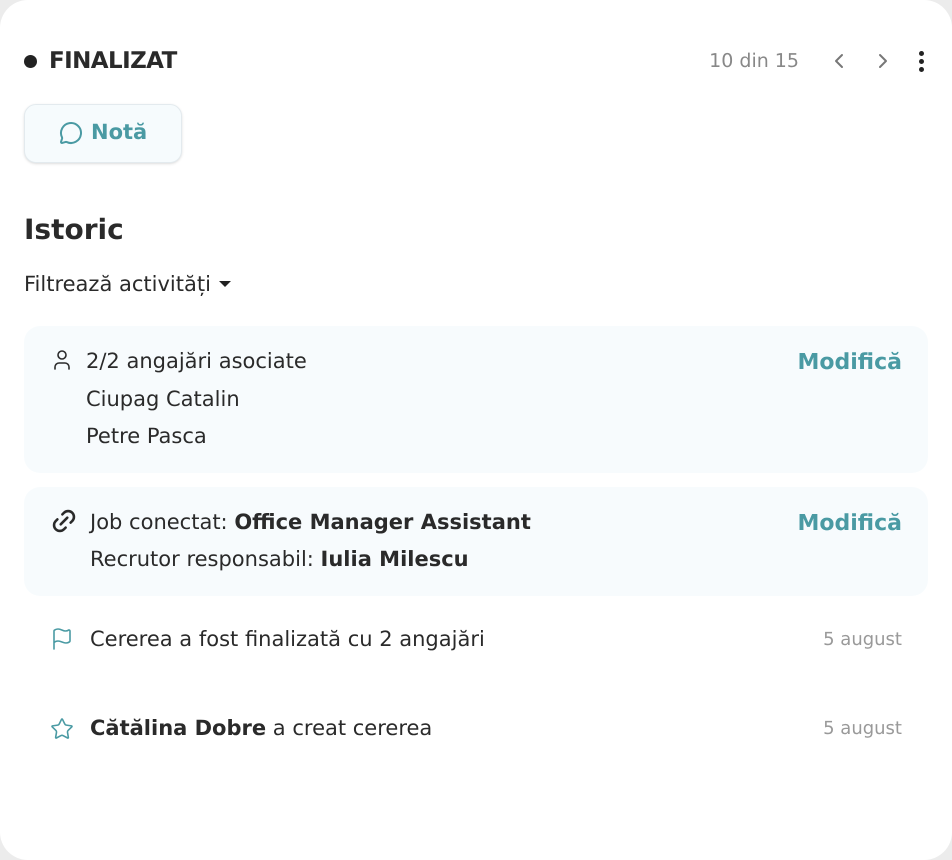 This screenshot has height=860, width=952. Describe the element at coordinates (280, 559) in the screenshot. I see `card-line: Recrutor responsabil: Iulia Milescu` at that location.